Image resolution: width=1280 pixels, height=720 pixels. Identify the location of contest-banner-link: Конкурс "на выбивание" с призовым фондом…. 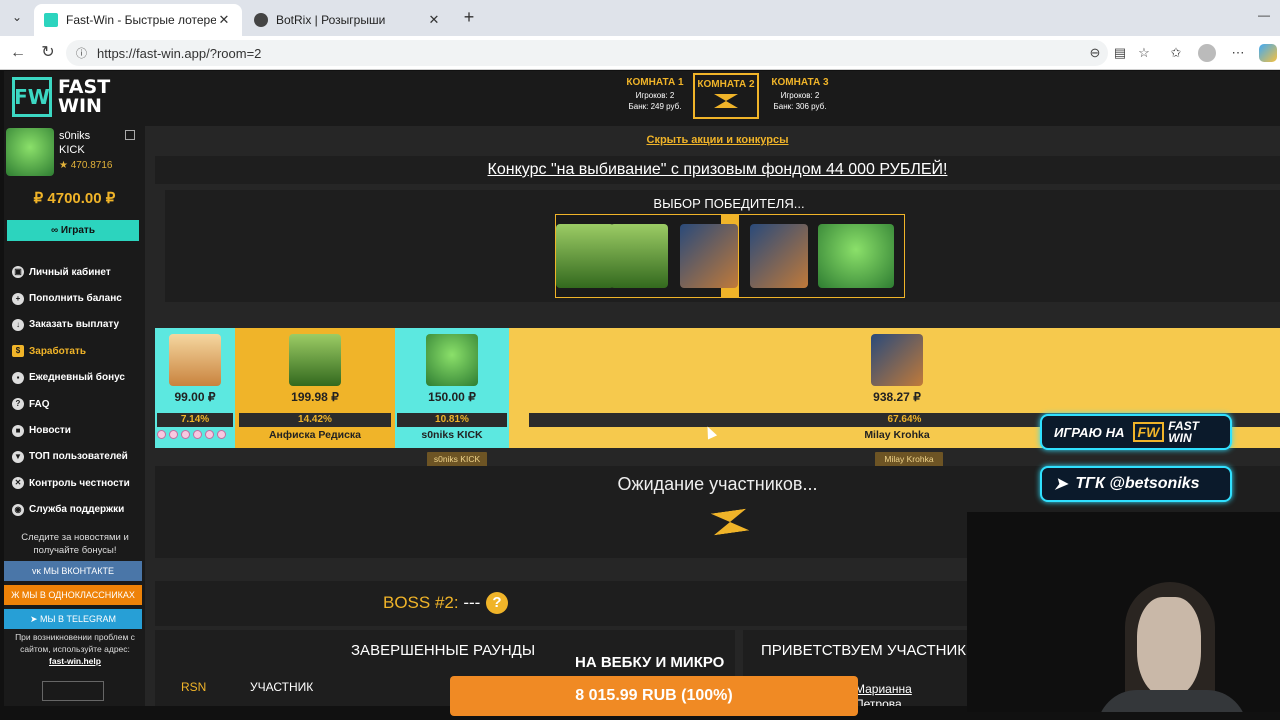
(717, 170).